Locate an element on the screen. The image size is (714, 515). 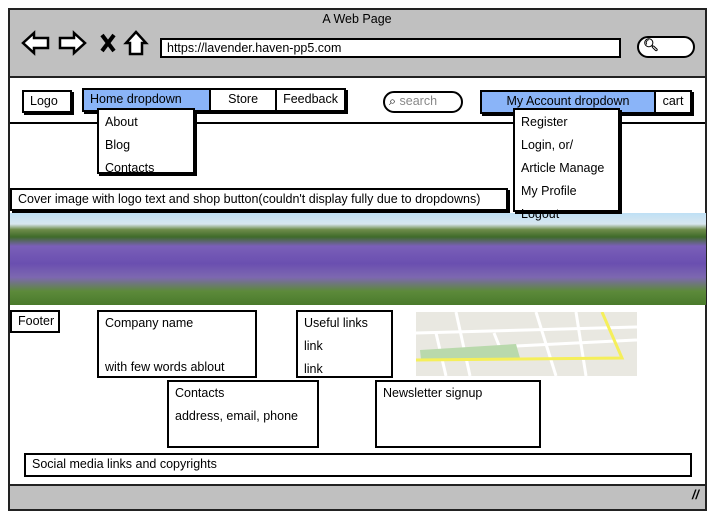
home-dropdown-menu: About Blog Contacts is located at coordinates (146, 141).